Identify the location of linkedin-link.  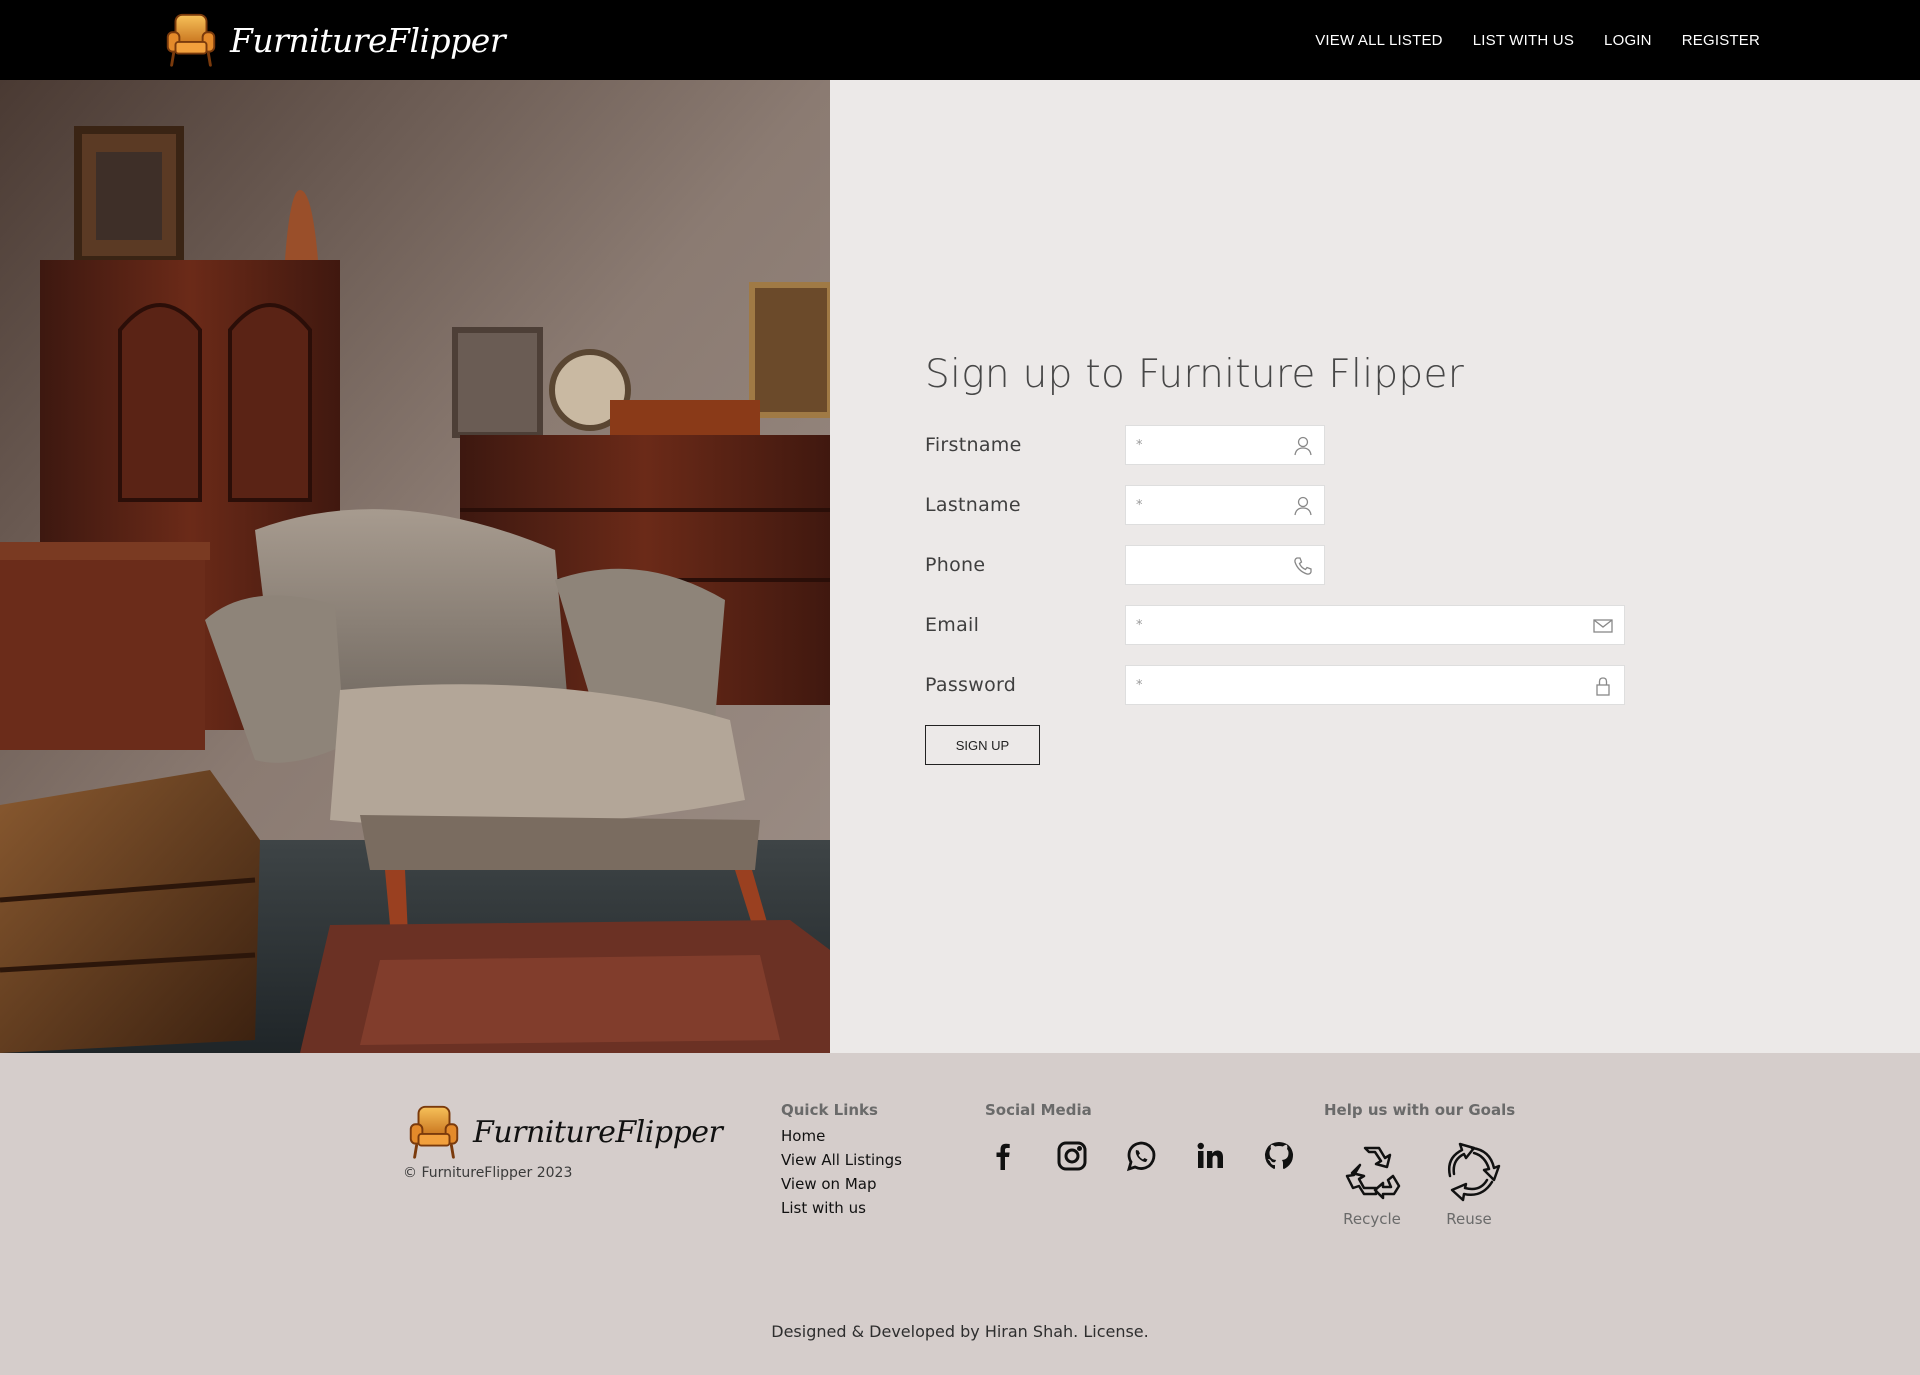
(1210, 1156).